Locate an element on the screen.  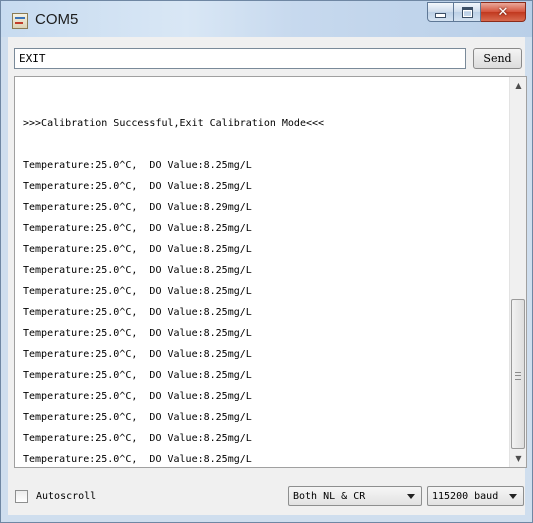
scroll-down-arrow-icon: ▼ is located at coordinates (518, 458).